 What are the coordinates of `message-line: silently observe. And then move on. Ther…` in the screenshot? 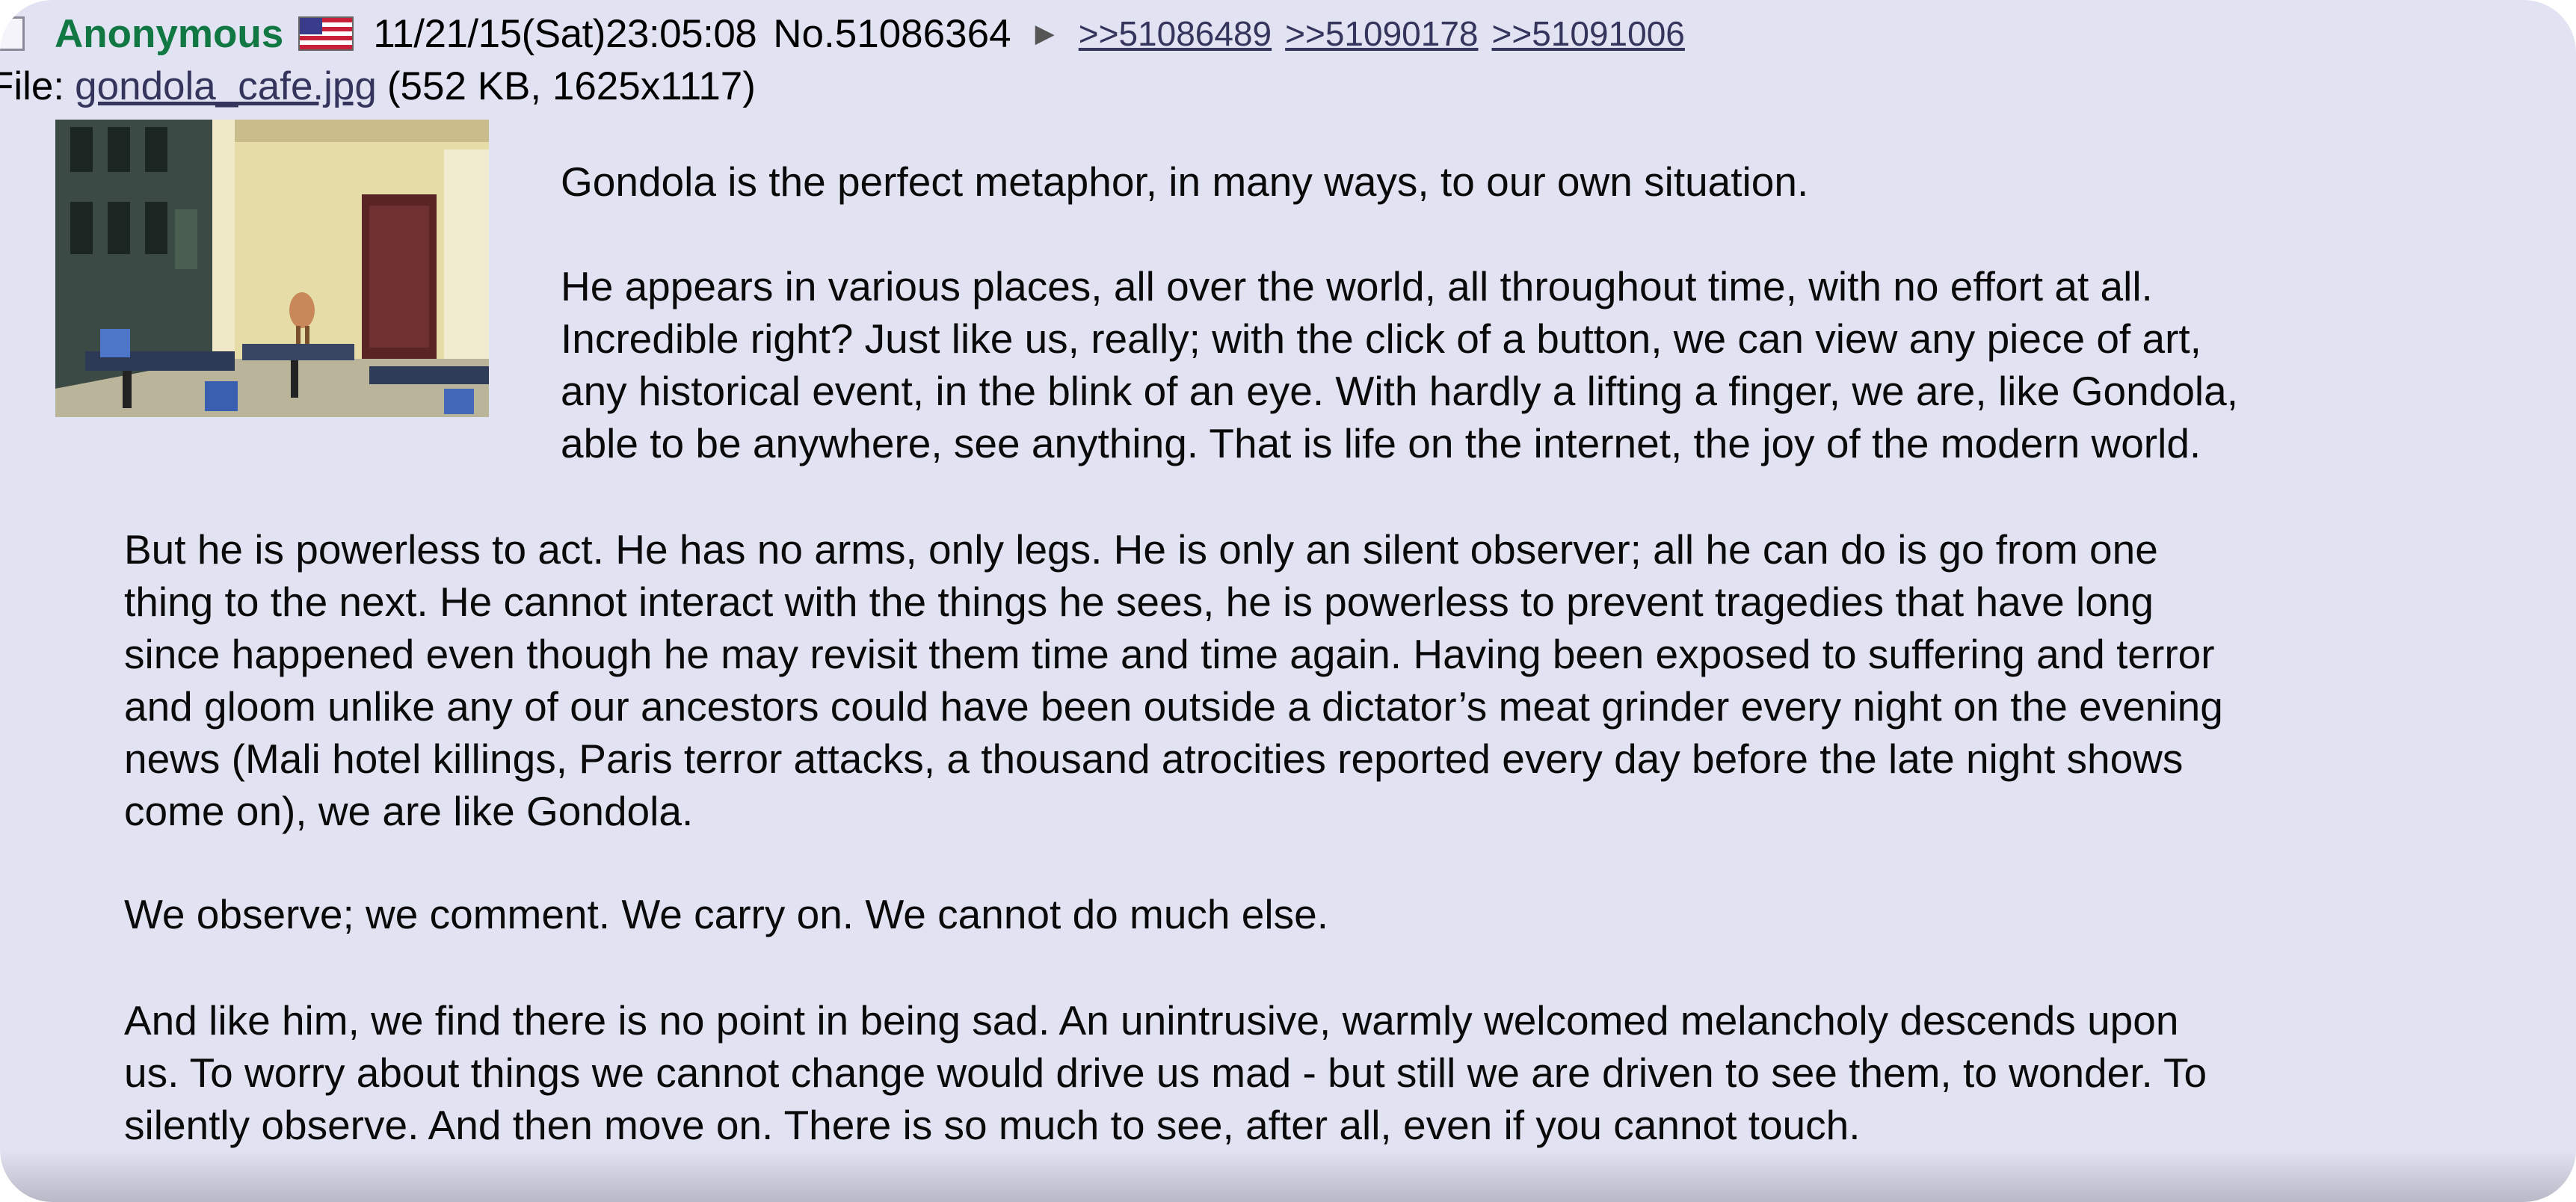 It's located at (992, 1125).